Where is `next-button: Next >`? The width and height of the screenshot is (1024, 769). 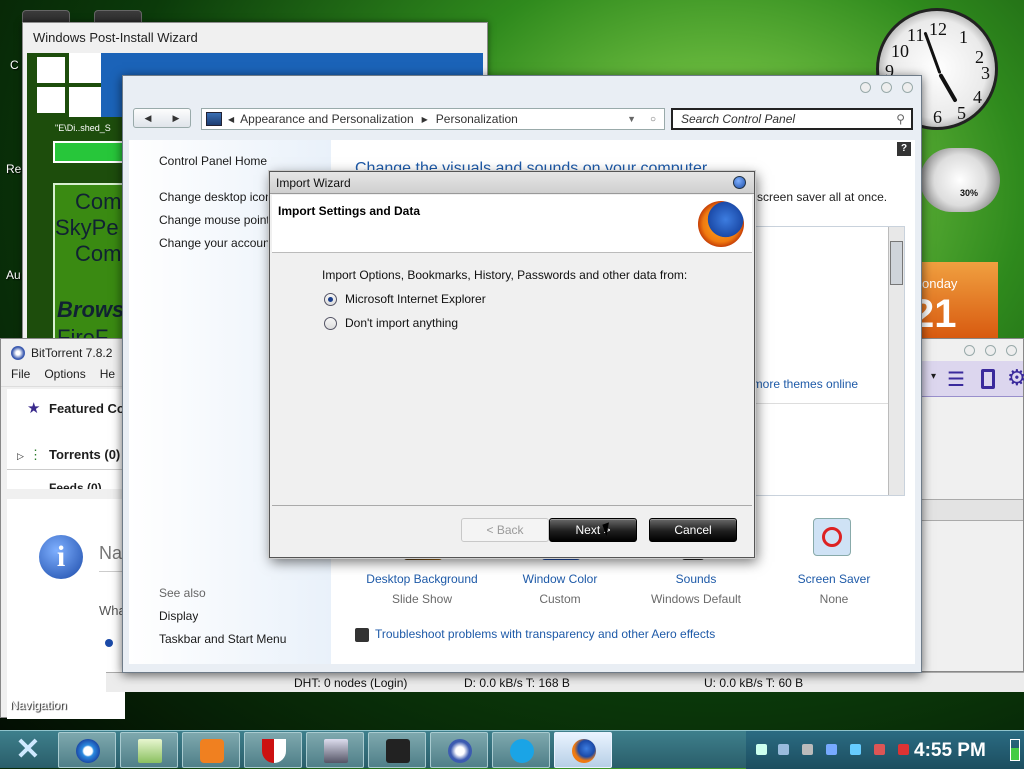
next-button: Next > is located at coordinates (593, 530).